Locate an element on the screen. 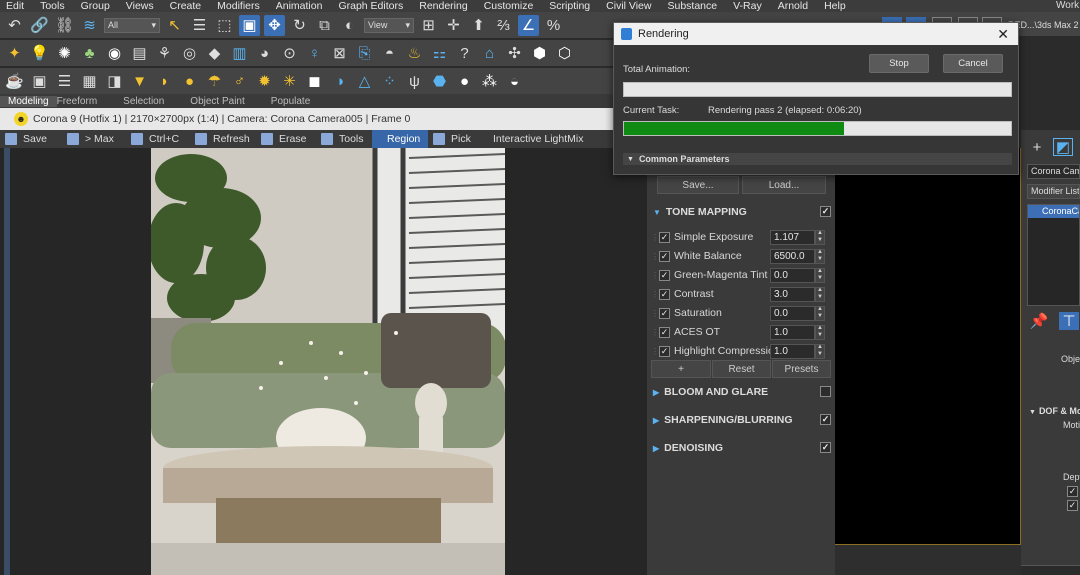  tab-selection: Selection is located at coordinates (156, 101).